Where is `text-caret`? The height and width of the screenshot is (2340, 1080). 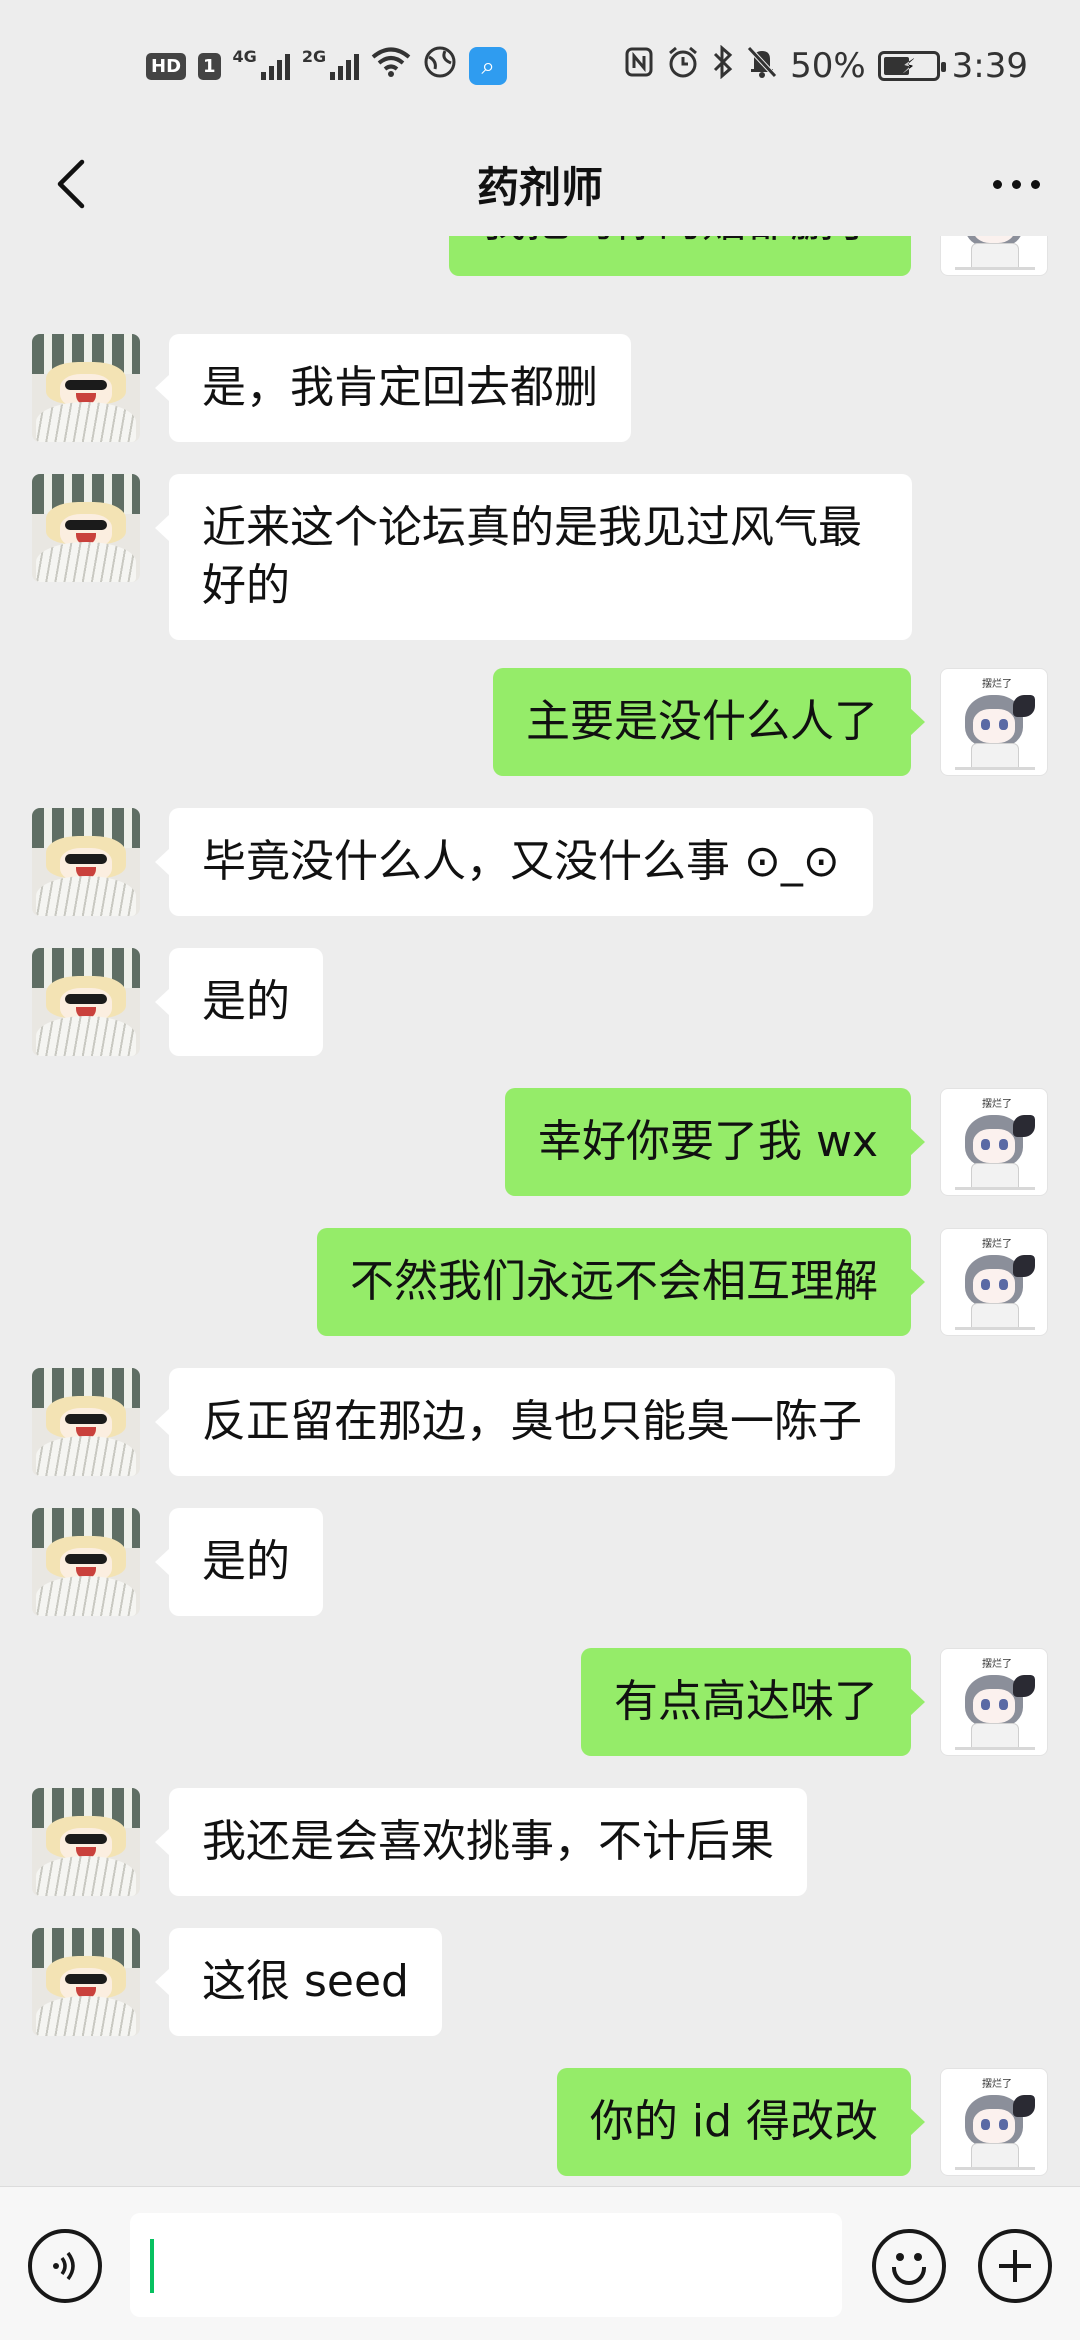 text-caret is located at coordinates (152, 2266).